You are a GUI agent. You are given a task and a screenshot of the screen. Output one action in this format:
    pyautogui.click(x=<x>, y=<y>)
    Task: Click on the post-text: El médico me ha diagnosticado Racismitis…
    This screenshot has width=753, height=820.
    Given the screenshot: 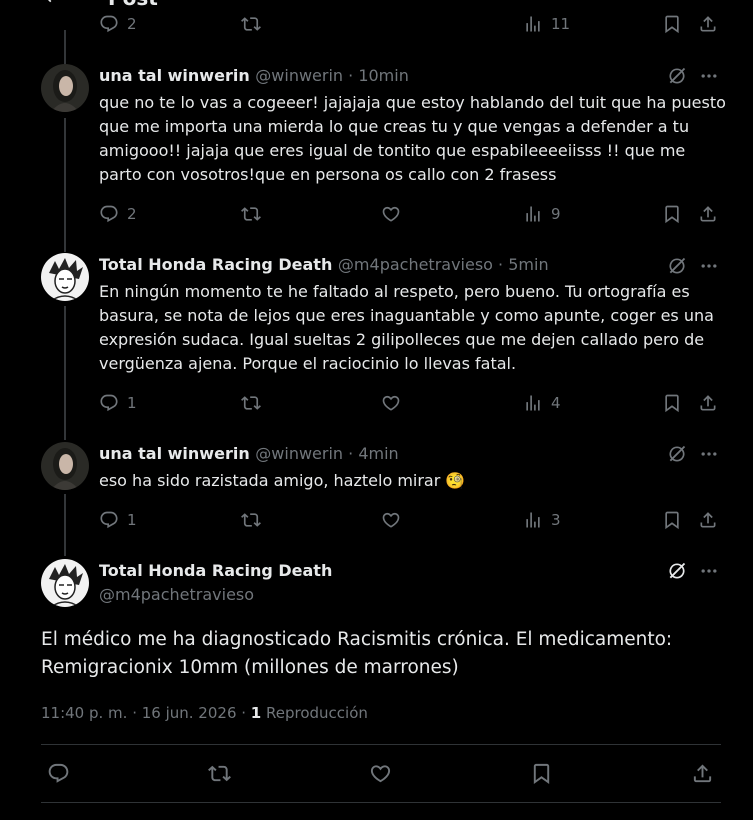 What is the action you would take?
    pyautogui.click(x=357, y=653)
    